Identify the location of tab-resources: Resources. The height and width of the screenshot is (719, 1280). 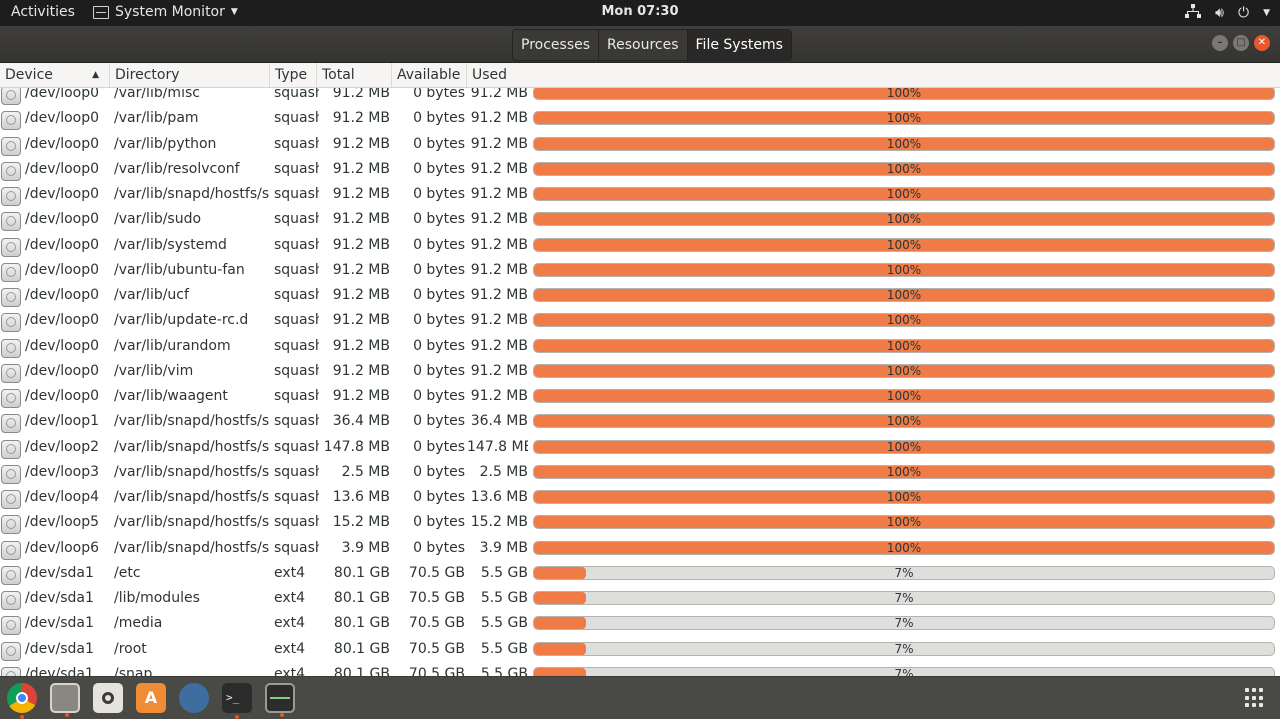
(643, 45).